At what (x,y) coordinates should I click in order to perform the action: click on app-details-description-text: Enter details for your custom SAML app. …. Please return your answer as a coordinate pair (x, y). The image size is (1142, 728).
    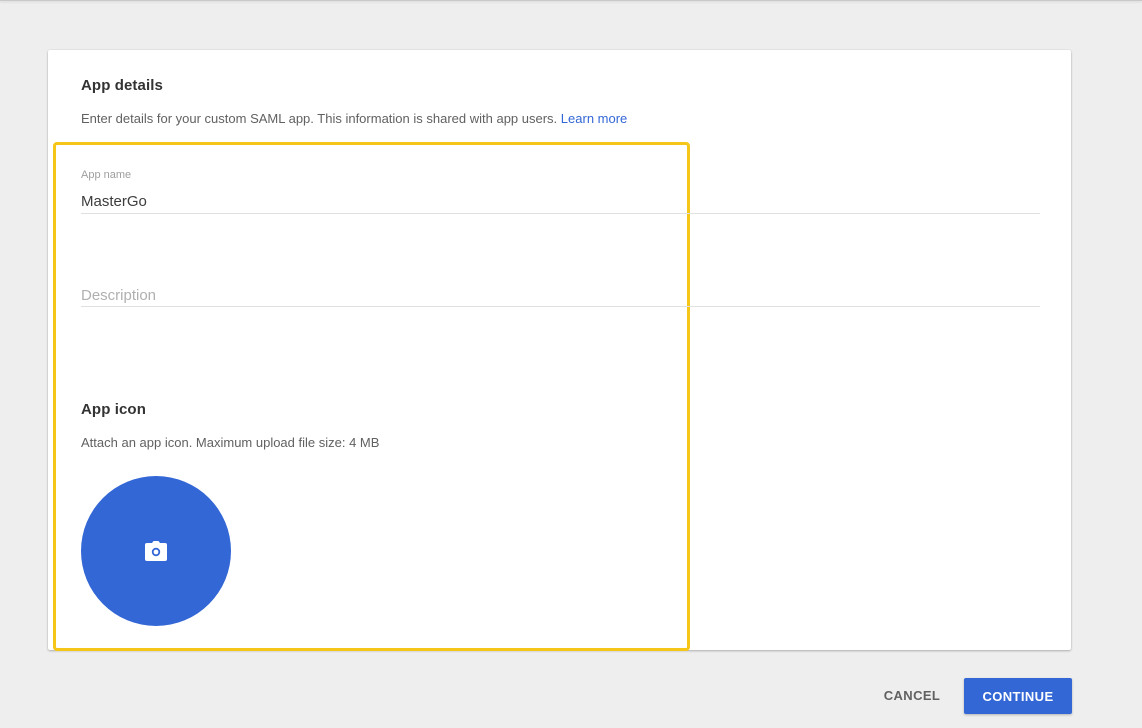
    Looking at the image, I should click on (319, 118).